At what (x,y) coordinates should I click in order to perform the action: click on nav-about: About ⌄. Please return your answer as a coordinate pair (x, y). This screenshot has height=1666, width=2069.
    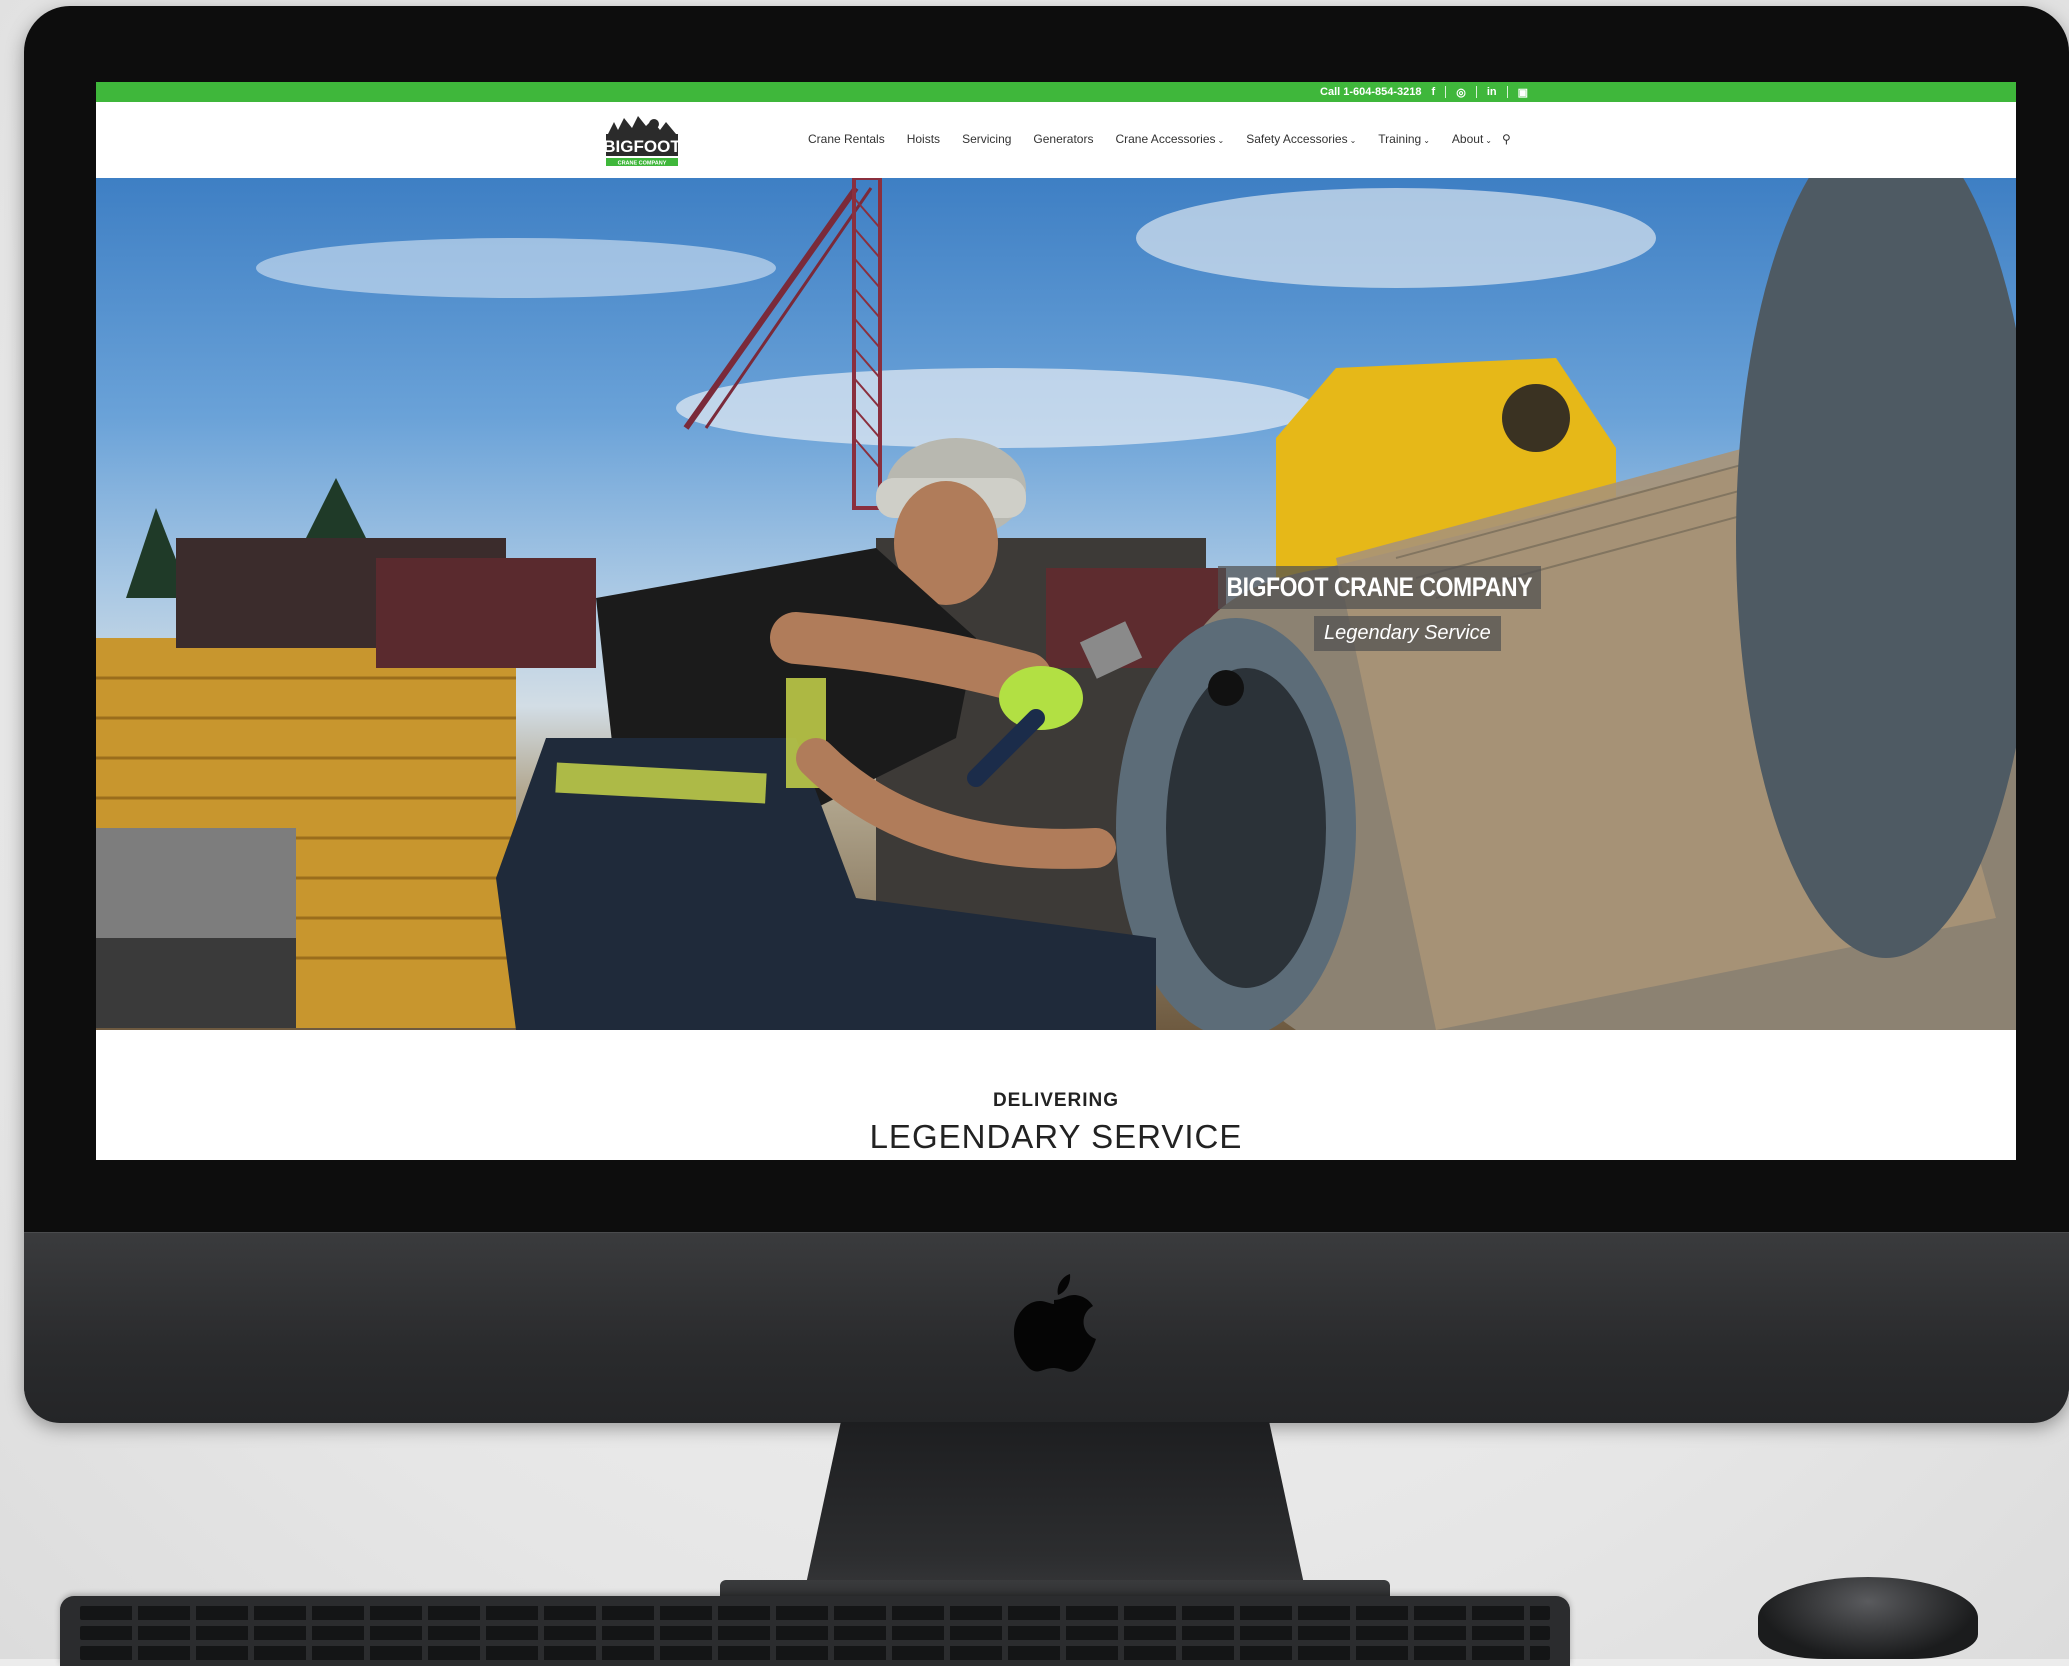
    Looking at the image, I should click on (1472, 139).